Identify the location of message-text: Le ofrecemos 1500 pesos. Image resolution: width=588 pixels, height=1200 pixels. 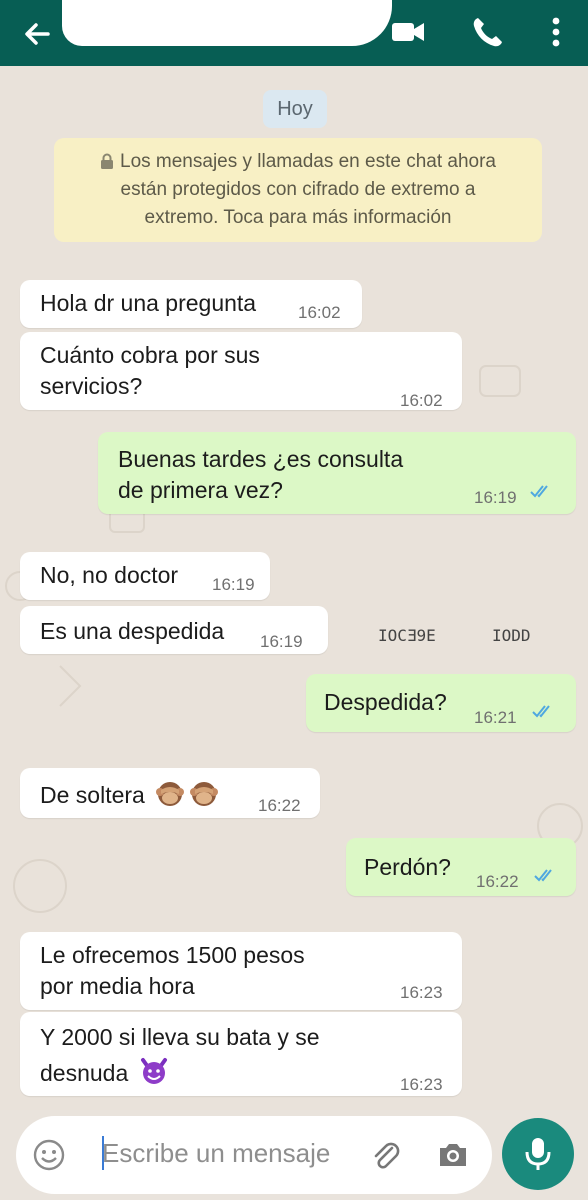
(172, 955).